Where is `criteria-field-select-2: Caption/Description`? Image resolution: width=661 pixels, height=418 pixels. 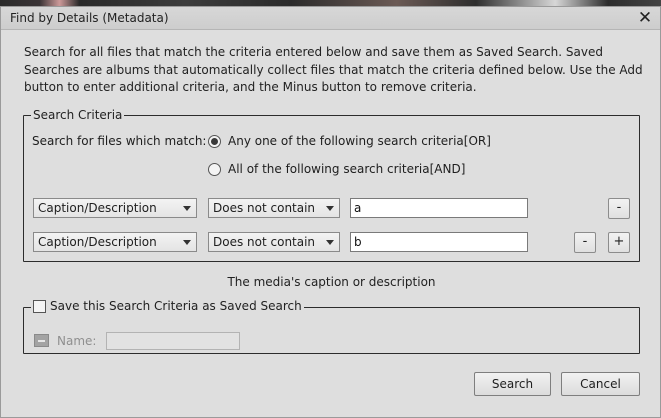 criteria-field-select-2: Caption/Description is located at coordinates (115, 242).